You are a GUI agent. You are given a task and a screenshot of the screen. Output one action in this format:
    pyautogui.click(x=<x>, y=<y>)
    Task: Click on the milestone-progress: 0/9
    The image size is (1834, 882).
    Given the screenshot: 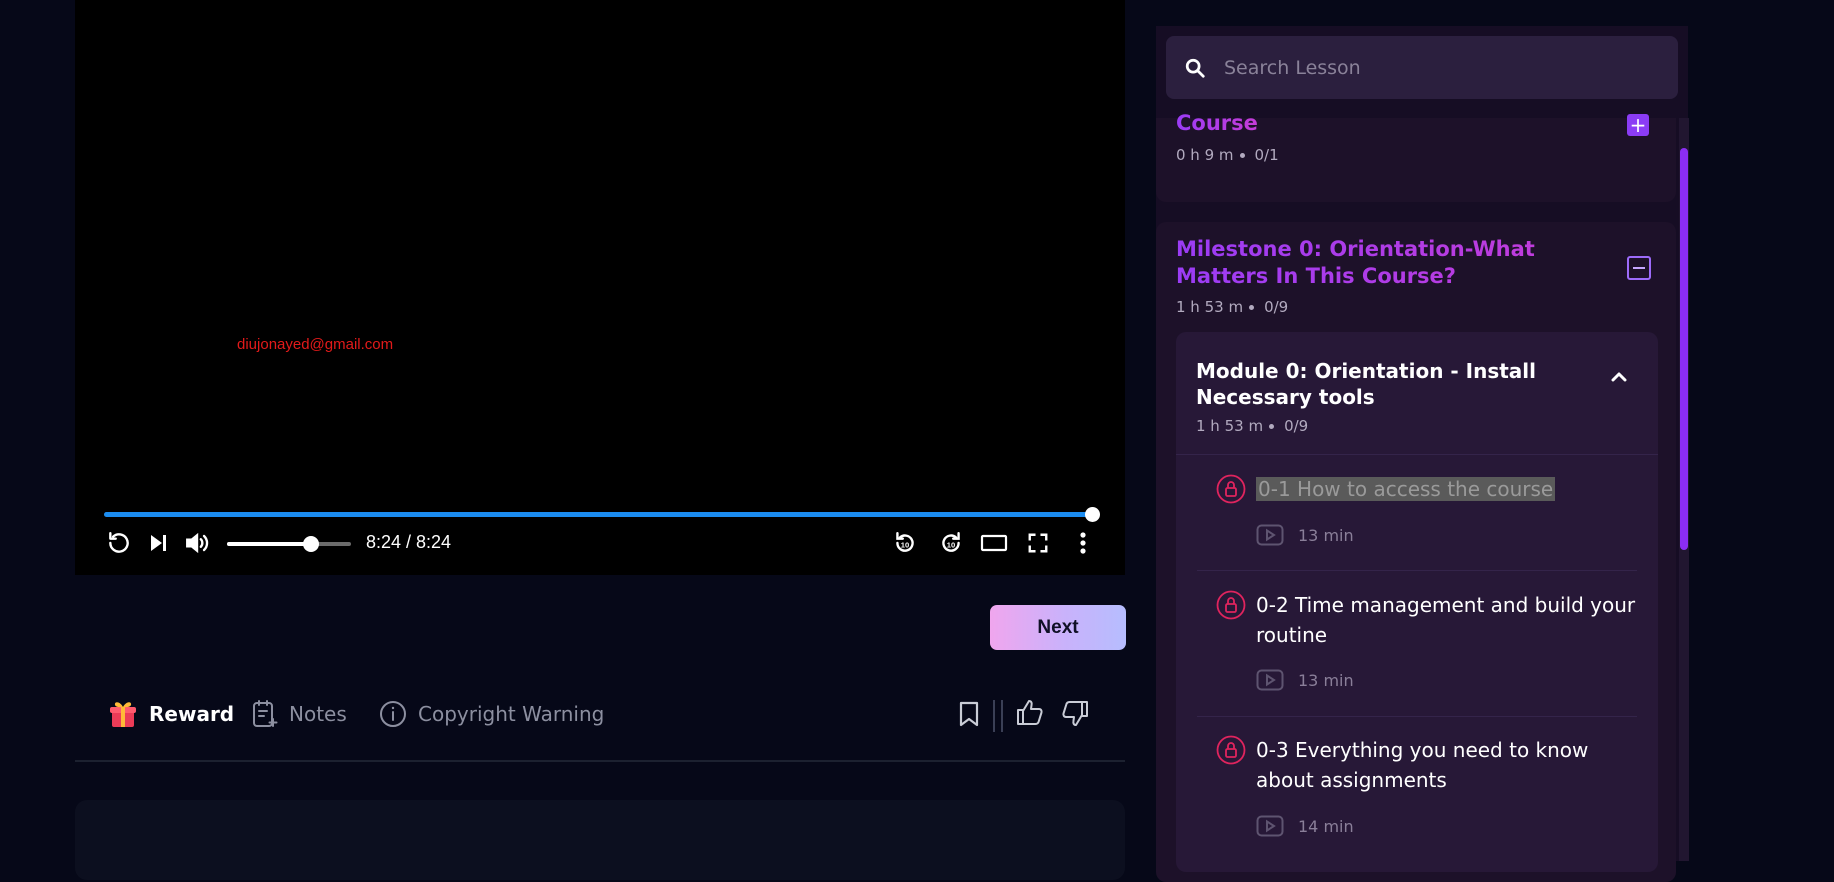 What is the action you would take?
    pyautogui.click(x=1276, y=307)
    